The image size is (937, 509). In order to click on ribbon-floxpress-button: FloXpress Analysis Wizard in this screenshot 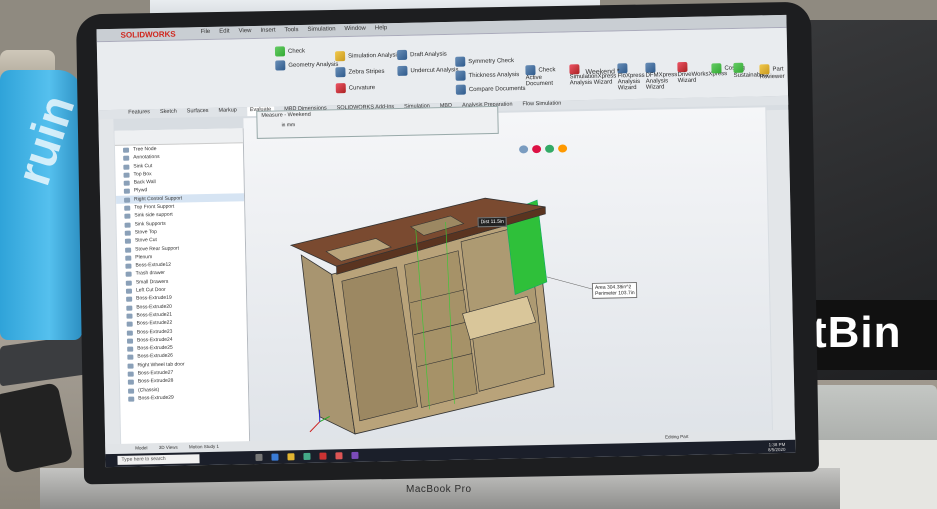, I will do `click(631, 77)`.